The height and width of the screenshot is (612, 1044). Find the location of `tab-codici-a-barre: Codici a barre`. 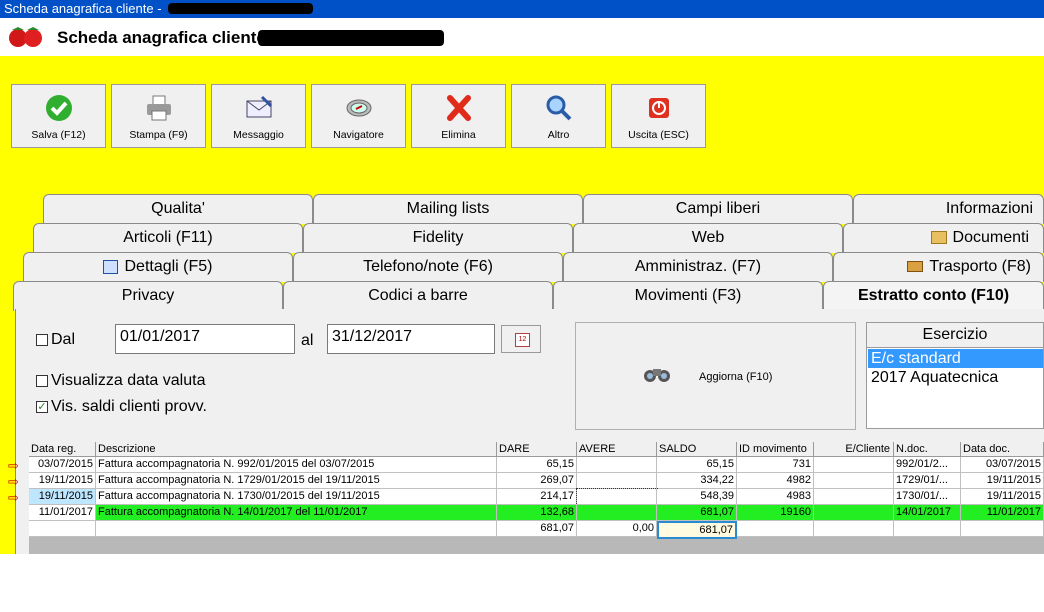

tab-codici-a-barre: Codici a barre is located at coordinates (418, 296).